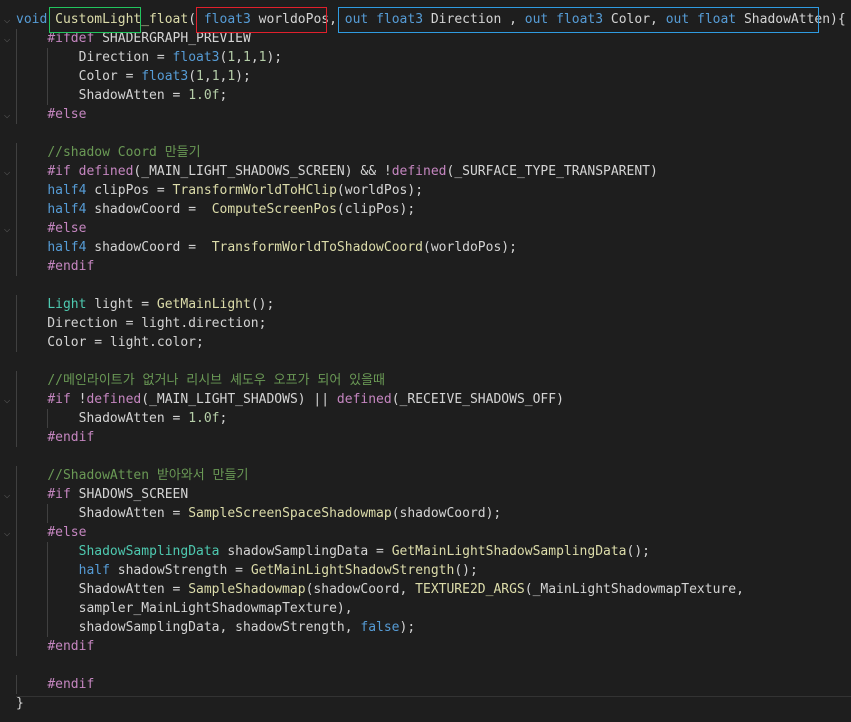 Image resolution: width=851 pixels, height=722 pixels. I want to click on code-text: Color = float3(1,1,1);, so click(133, 76).